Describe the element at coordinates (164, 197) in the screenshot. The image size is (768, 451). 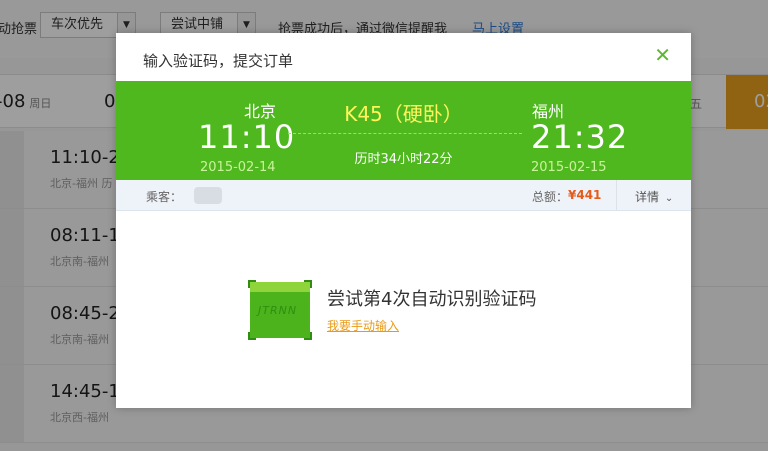
I see `passenger-label: 乘客：` at that location.